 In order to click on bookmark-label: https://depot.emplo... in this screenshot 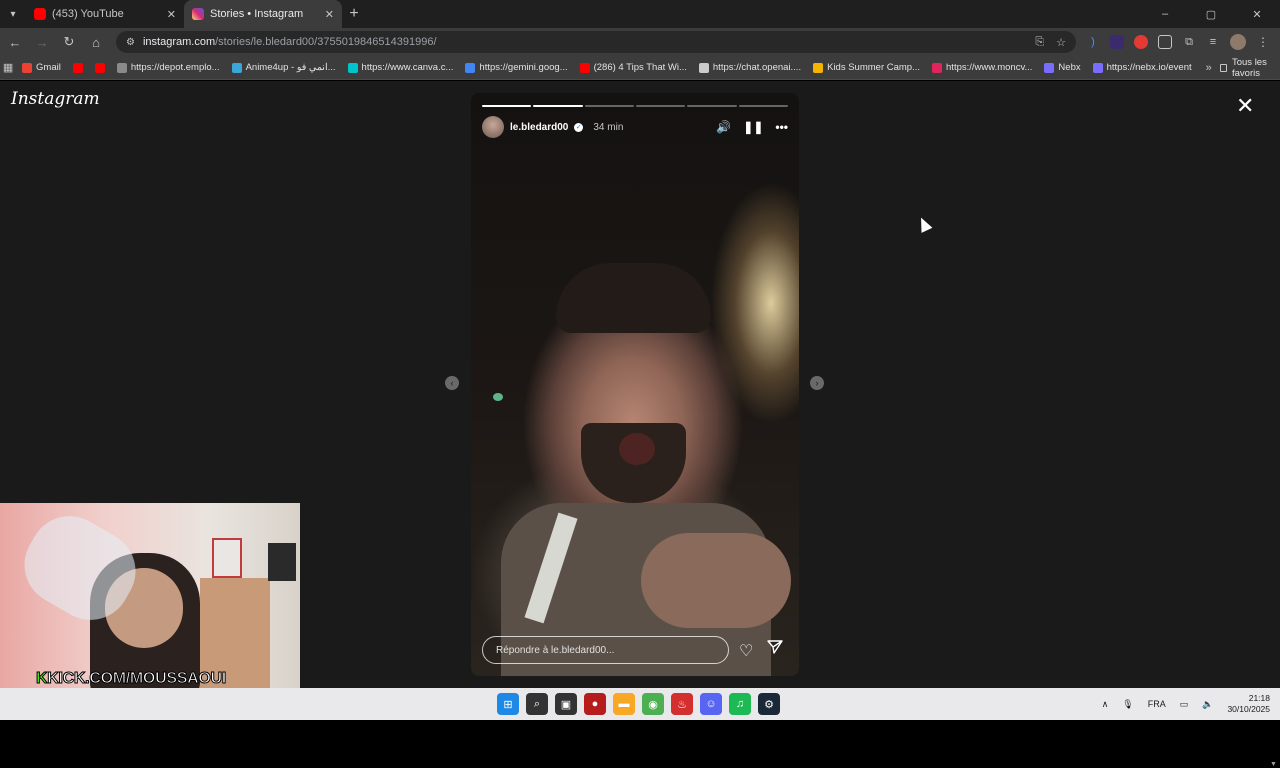, I will do `click(175, 67)`.